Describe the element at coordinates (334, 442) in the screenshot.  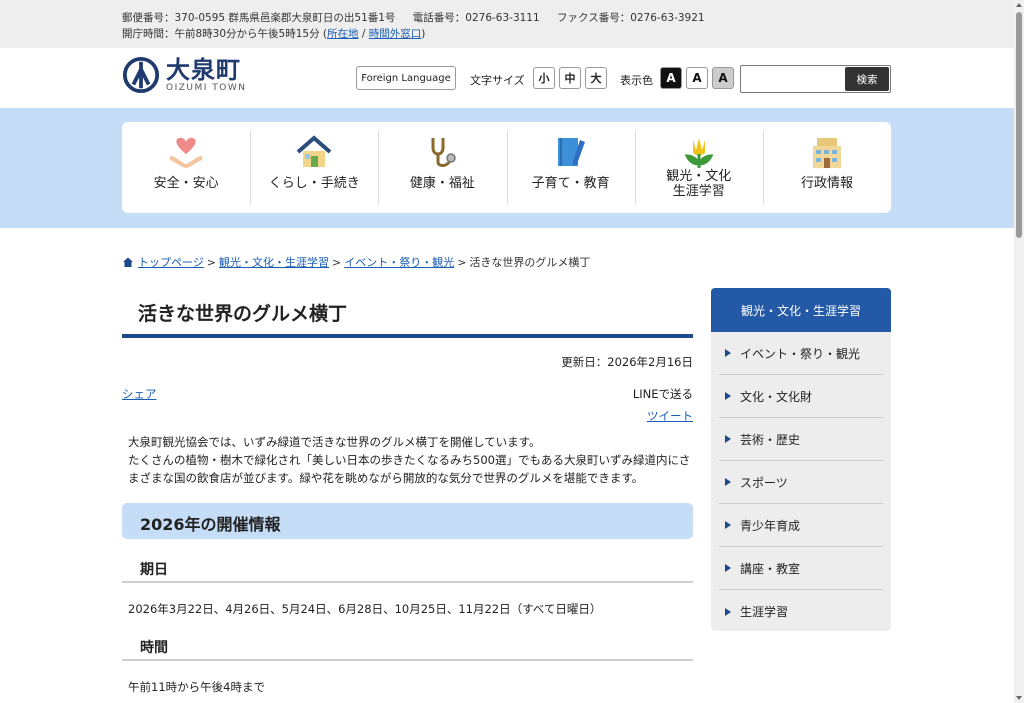
I see `intro-paragraph-1: 大泉町観光協会では、いずみ緑道で活きな世界のグルメ横丁を開催しています。` at that location.